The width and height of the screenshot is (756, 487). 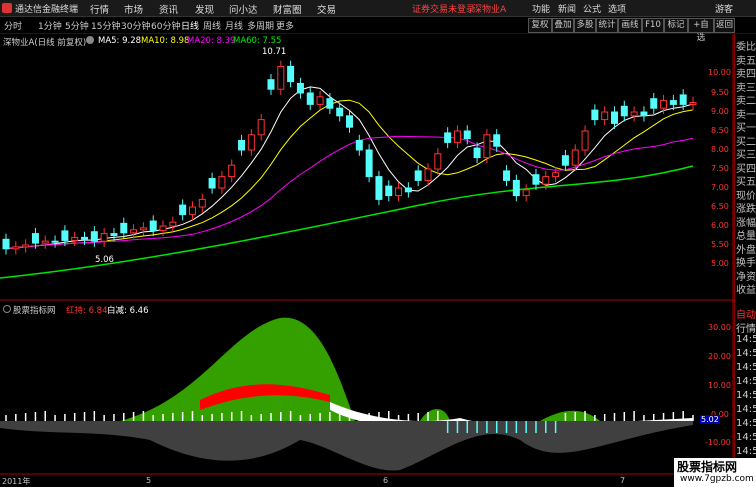 What do you see at coordinates (128, 311) in the screenshot?
I see `indicator-white: 白减: 6.46` at bounding box center [128, 311].